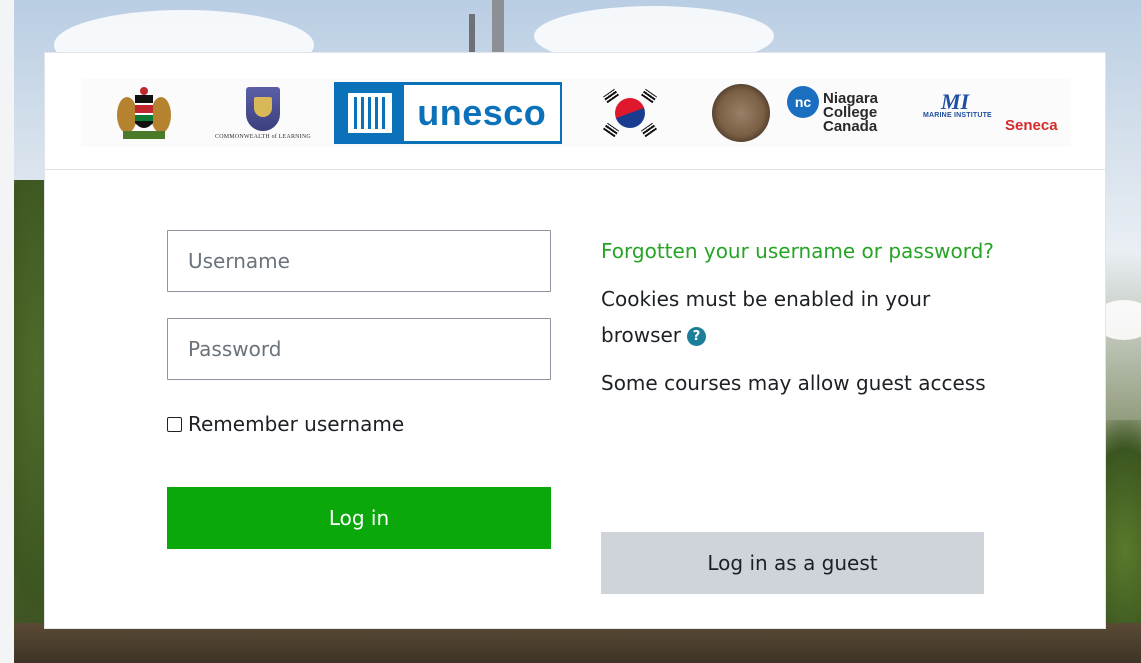 Image resolution: width=1141 pixels, height=663 pixels. Describe the element at coordinates (296, 424) in the screenshot. I see `remember-label: Remember username` at that location.